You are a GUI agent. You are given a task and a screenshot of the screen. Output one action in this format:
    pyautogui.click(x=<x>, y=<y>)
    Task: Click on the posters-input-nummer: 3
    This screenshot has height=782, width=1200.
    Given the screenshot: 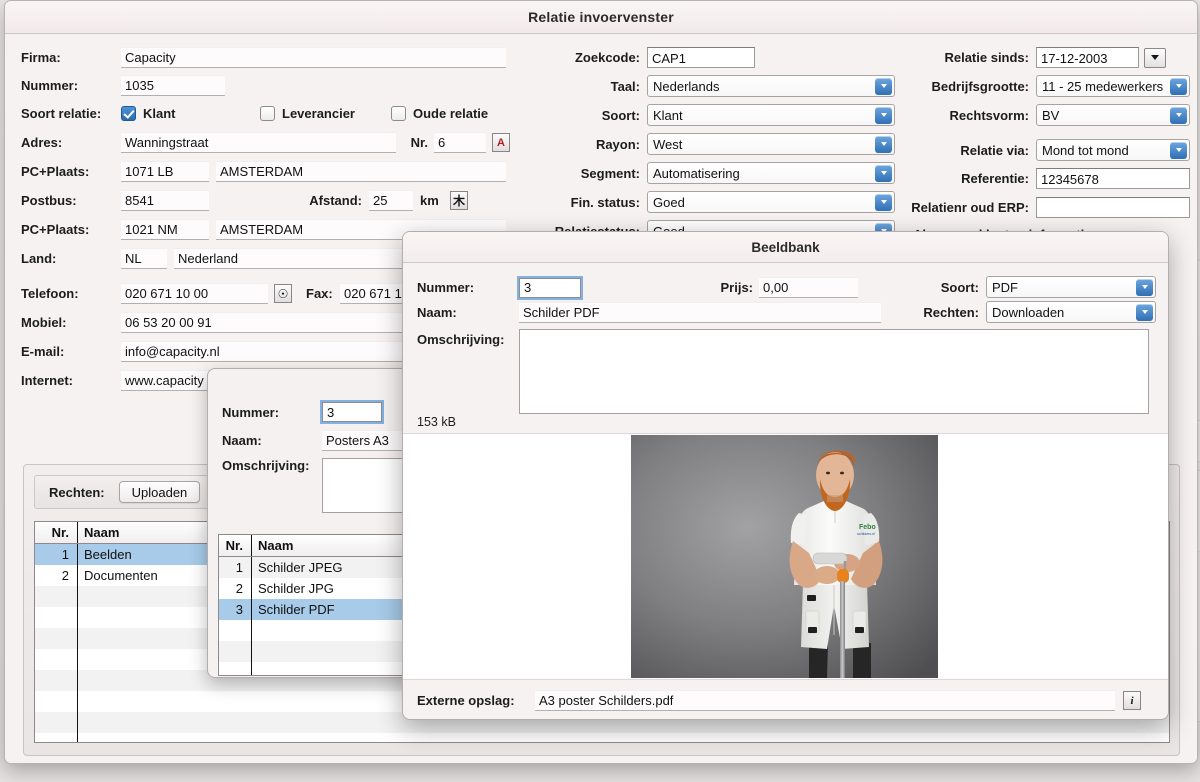 What is the action you would take?
    pyautogui.click(x=352, y=412)
    